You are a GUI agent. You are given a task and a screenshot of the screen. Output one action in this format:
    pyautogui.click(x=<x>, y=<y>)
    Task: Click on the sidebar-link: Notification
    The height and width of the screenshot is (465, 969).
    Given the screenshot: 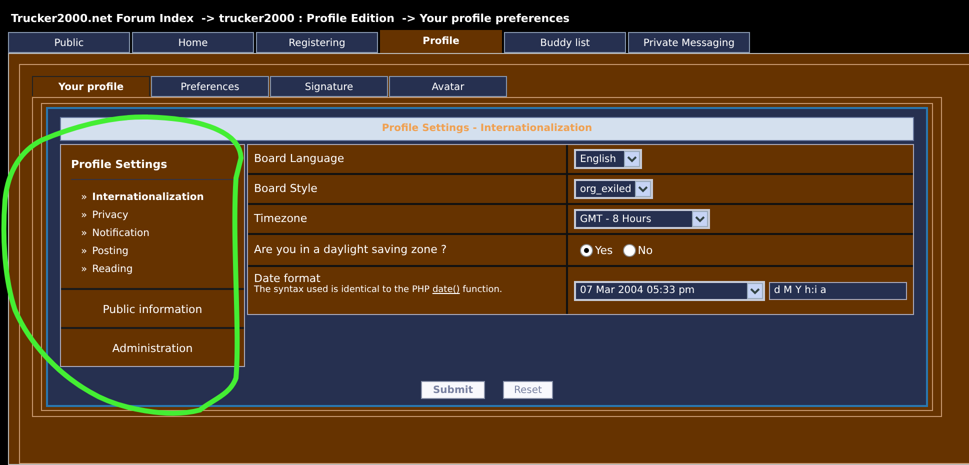 What is the action you would take?
    pyautogui.click(x=121, y=233)
    